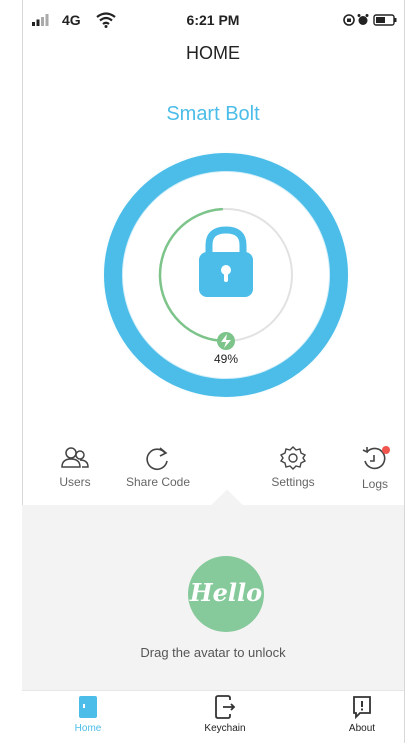 Image resolution: width=417 pixels, height=744 pixels. I want to click on tab-bar: Home Keychain About, so click(213, 717).